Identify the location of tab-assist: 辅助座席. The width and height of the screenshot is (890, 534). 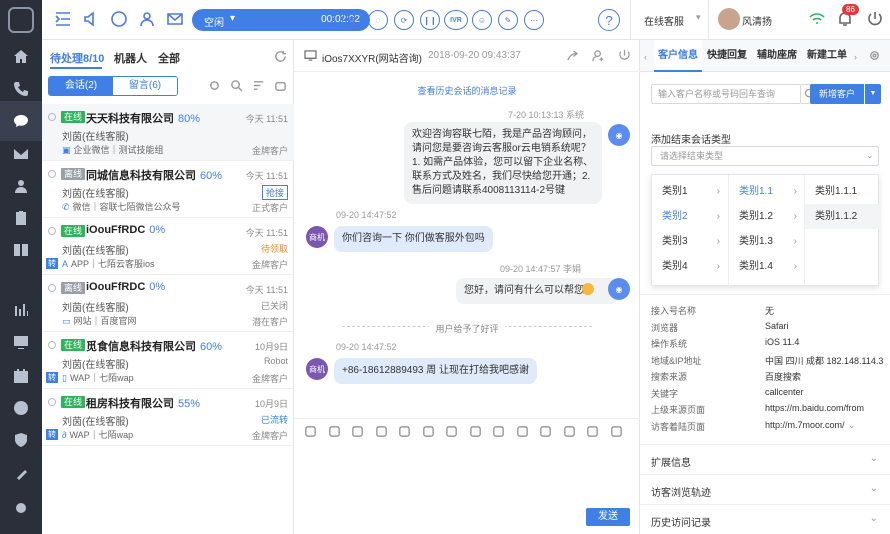
(777, 56).